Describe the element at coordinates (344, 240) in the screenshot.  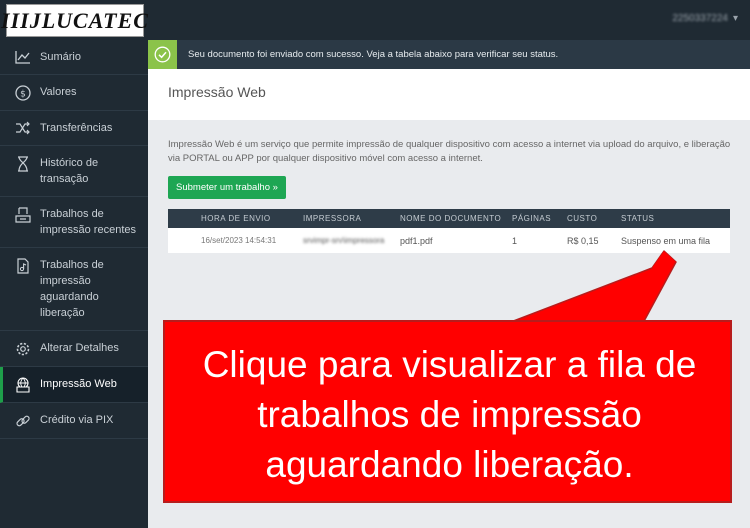
I see `cell-printer: srvimpr-srv\impressora` at that location.